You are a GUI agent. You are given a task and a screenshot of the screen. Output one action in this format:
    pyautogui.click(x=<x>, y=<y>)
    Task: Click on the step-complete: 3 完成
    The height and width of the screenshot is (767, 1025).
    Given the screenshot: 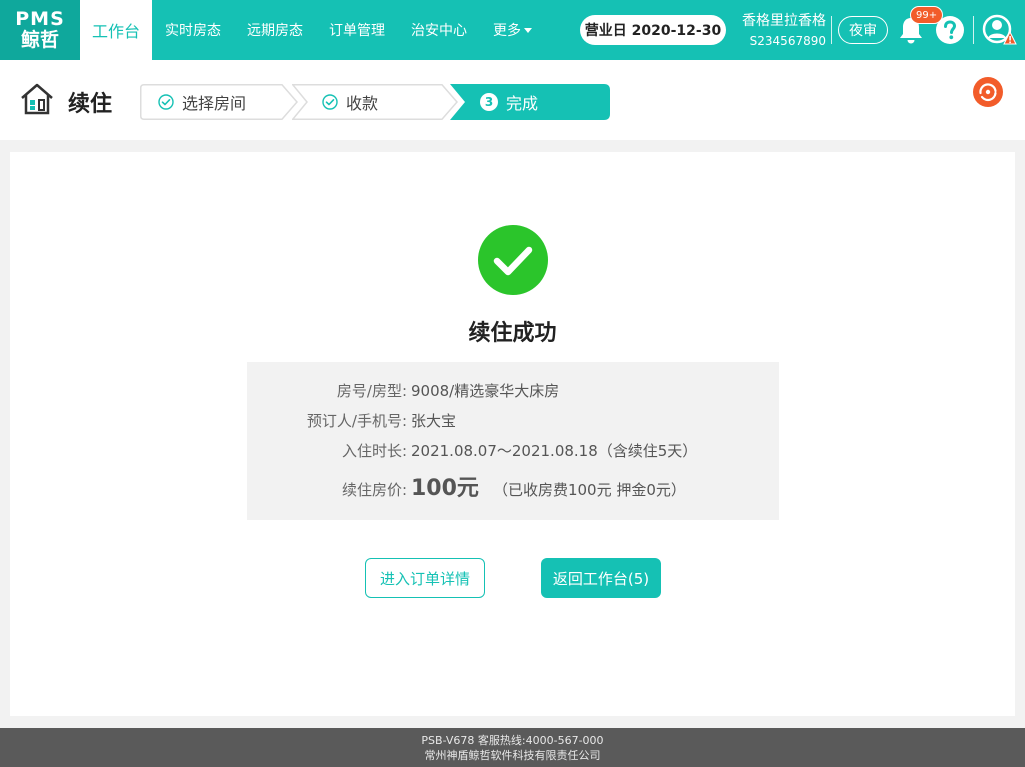 What is the action you would take?
    pyautogui.click(x=530, y=102)
    